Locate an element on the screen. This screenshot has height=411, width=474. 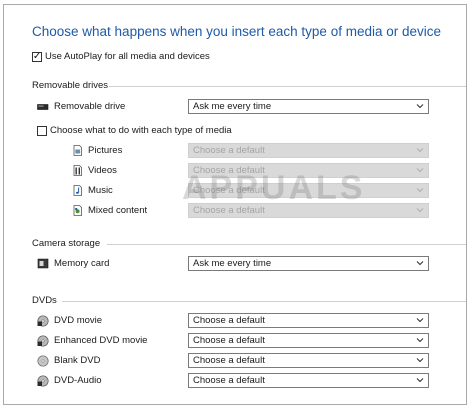
removable-drive-icon is located at coordinates (43, 107).